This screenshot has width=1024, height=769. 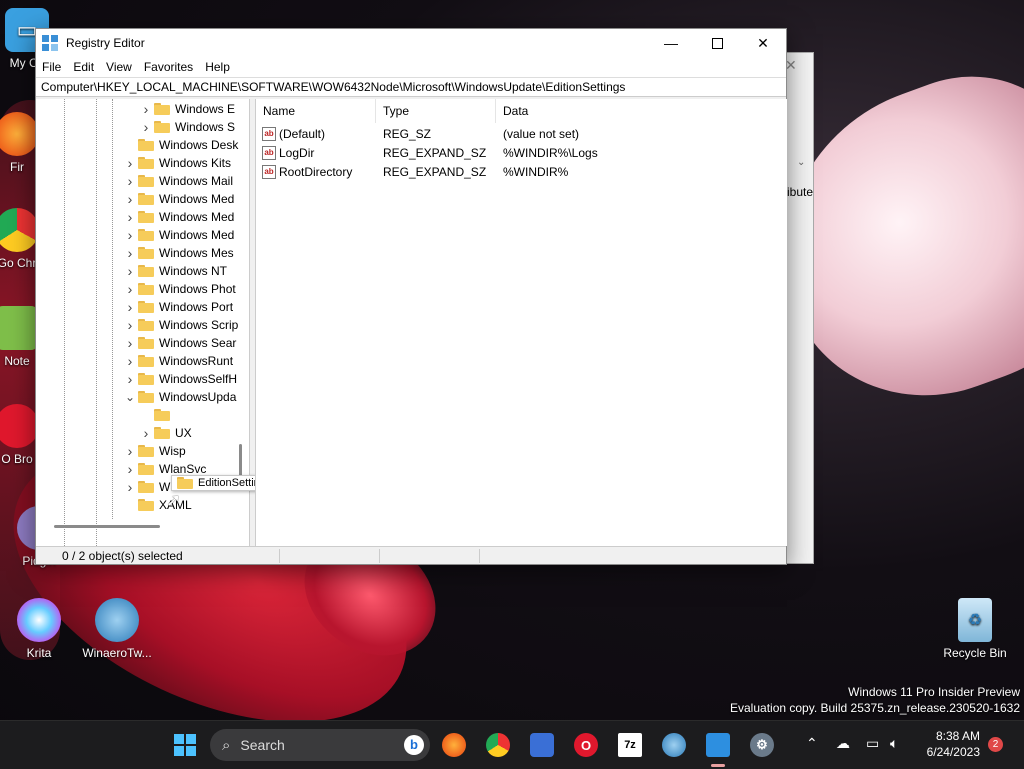 I want to click on title-bar: Registry Editor — ✕, so click(x=411, y=43).